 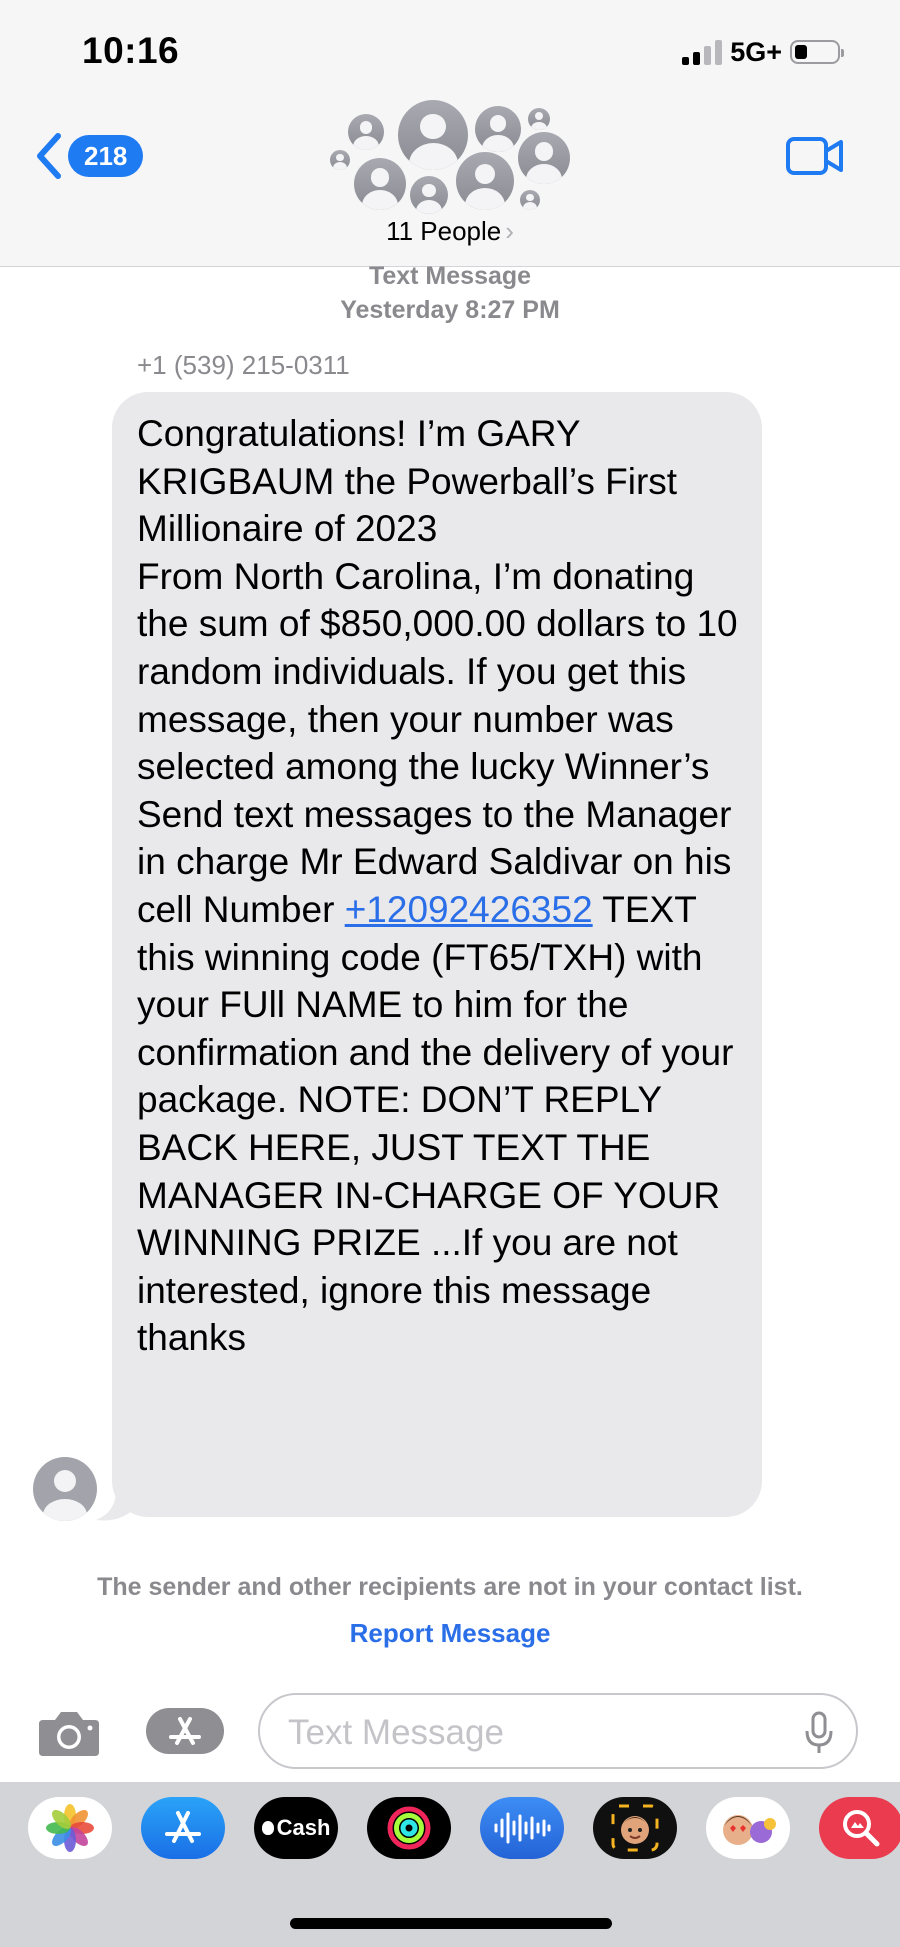 I want to click on unread-count-badge: 218, so click(x=106, y=156).